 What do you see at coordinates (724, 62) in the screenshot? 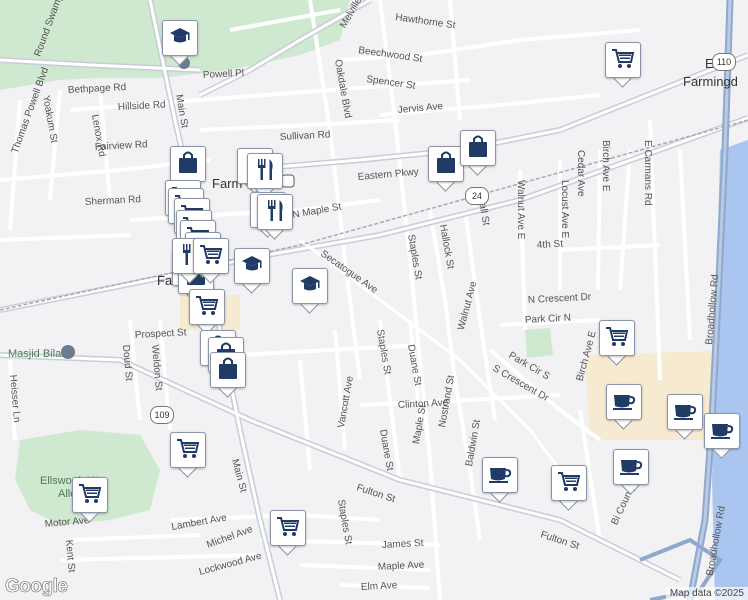
I see `route-110-shield: 110` at bounding box center [724, 62].